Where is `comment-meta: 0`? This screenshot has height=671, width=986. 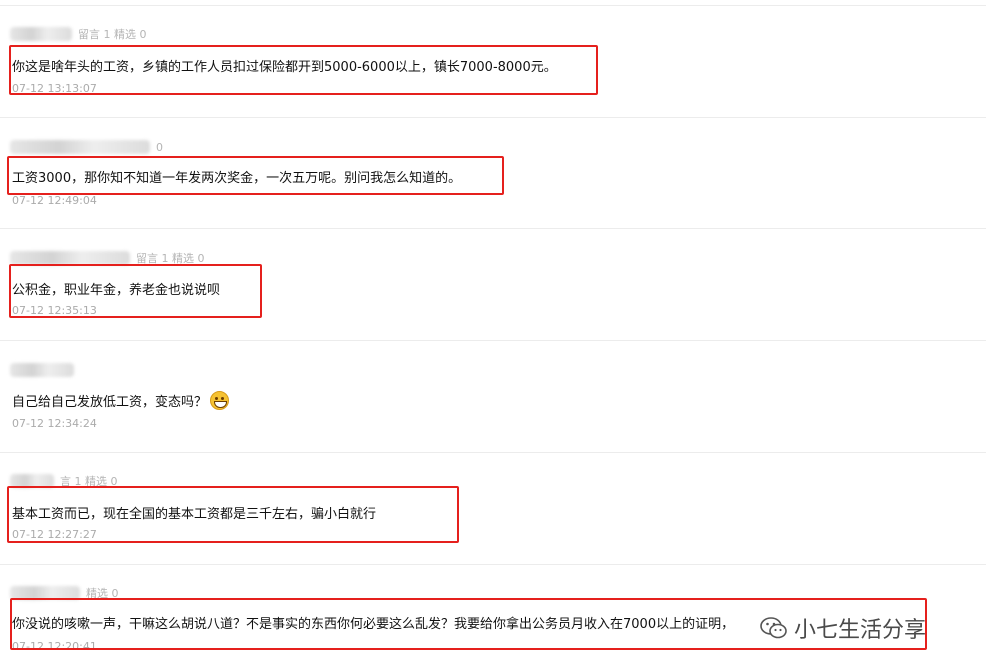 comment-meta: 0 is located at coordinates (86, 147).